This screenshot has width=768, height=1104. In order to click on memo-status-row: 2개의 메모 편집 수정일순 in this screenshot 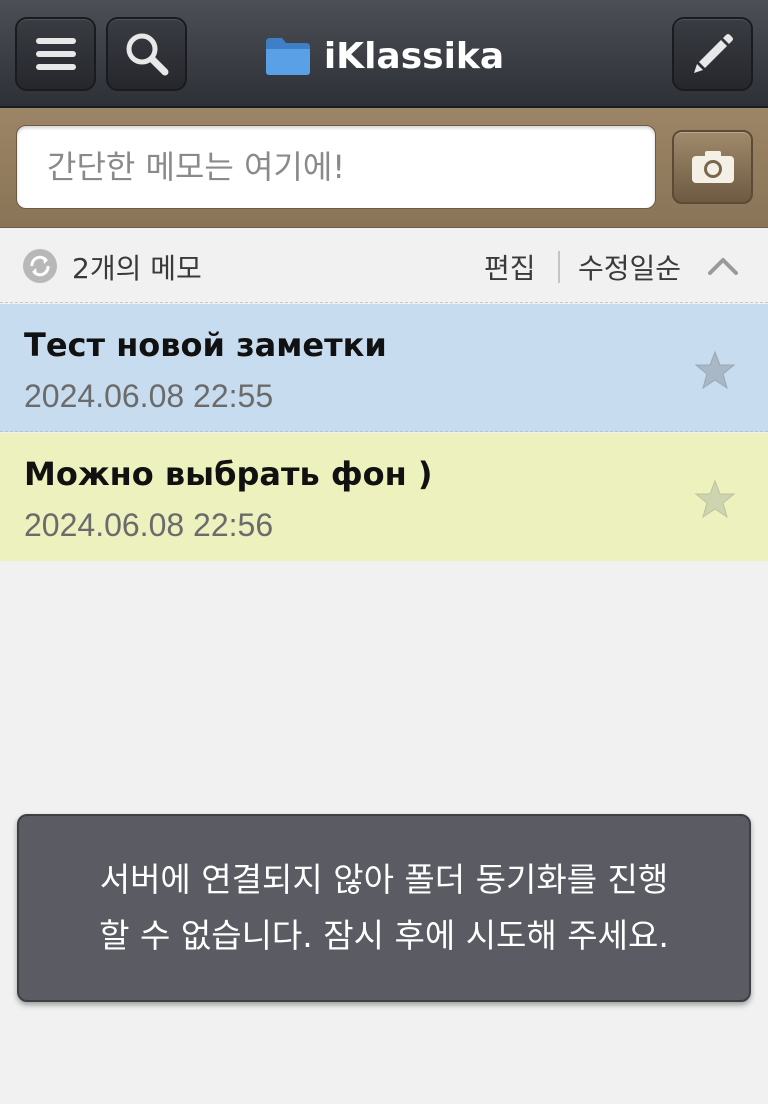, I will do `click(384, 266)`.